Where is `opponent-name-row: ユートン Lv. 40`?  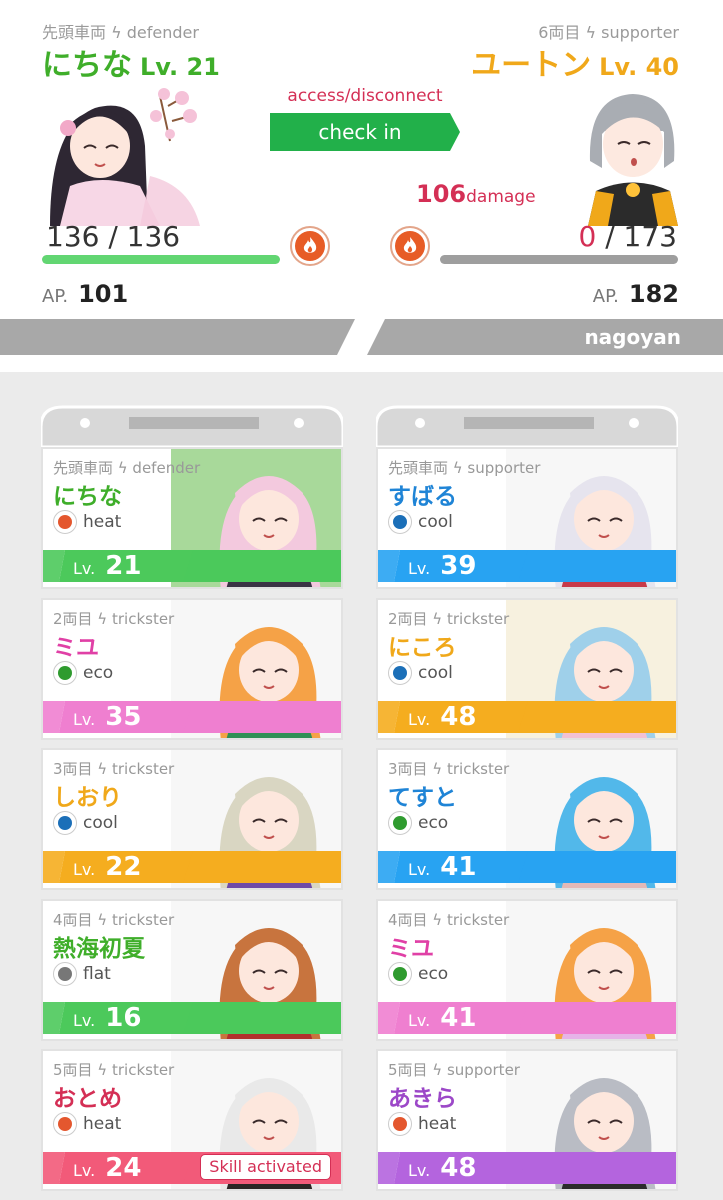 opponent-name-row: ユートン Lv. 40 is located at coordinates (575, 62).